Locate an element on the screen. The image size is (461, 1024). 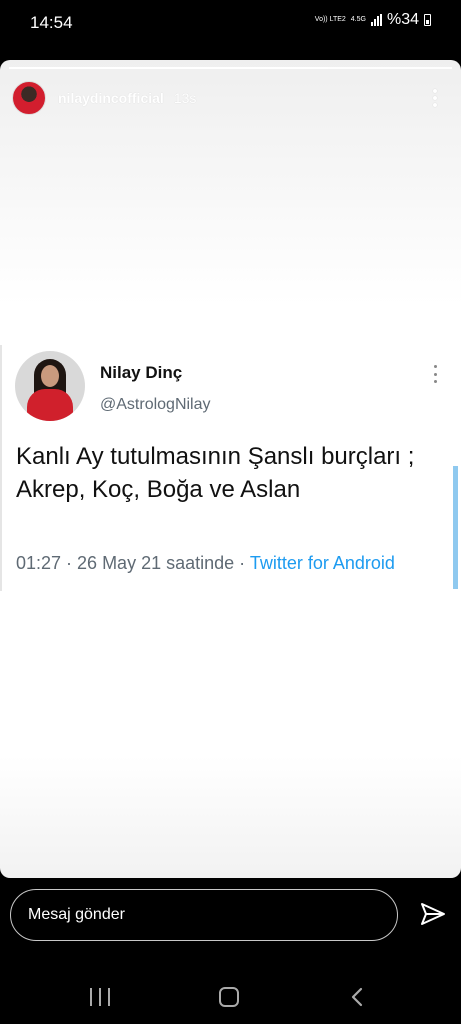
recent-apps-icon is located at coordinates (100, 997).